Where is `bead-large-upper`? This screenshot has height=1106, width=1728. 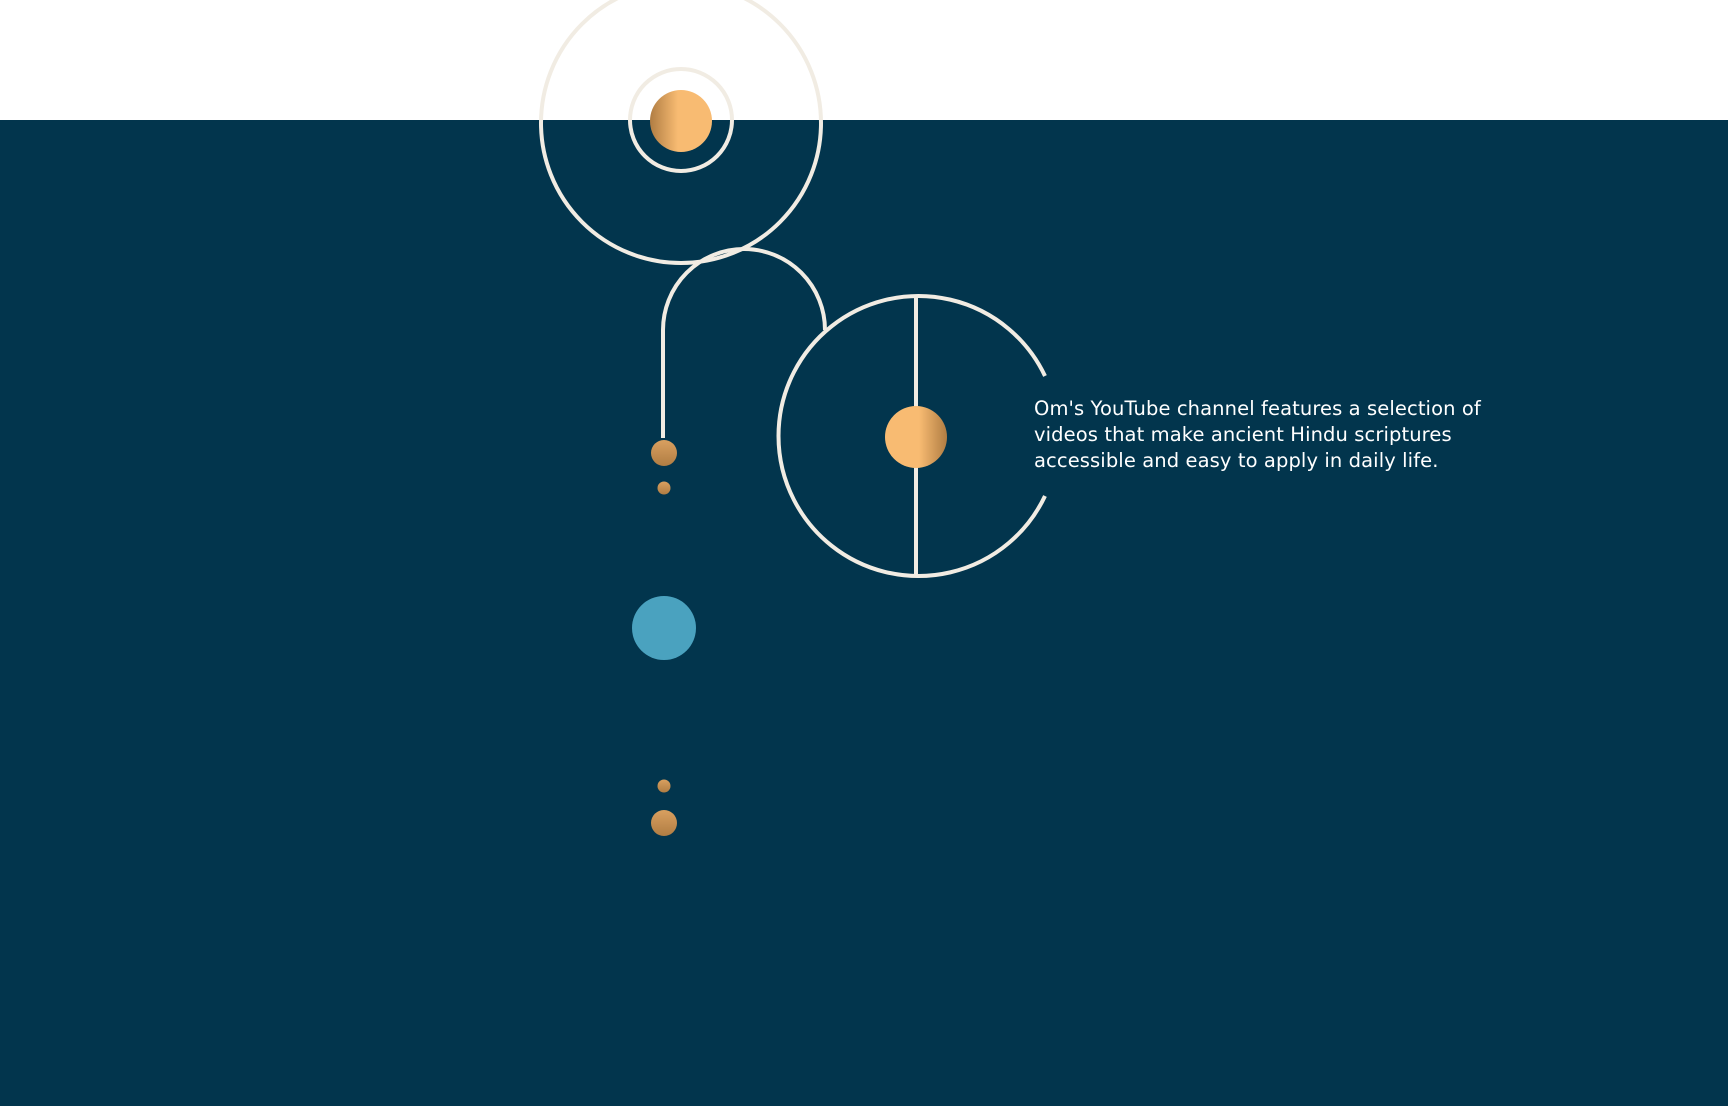
bead-large-upper is located at coordinates (664, 453).